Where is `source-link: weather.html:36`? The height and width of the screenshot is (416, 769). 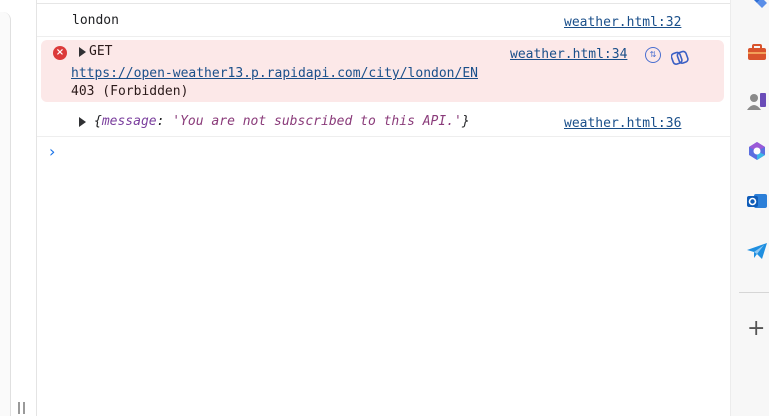
source-link: weather.html:36 is located at coordinates (622, 123).